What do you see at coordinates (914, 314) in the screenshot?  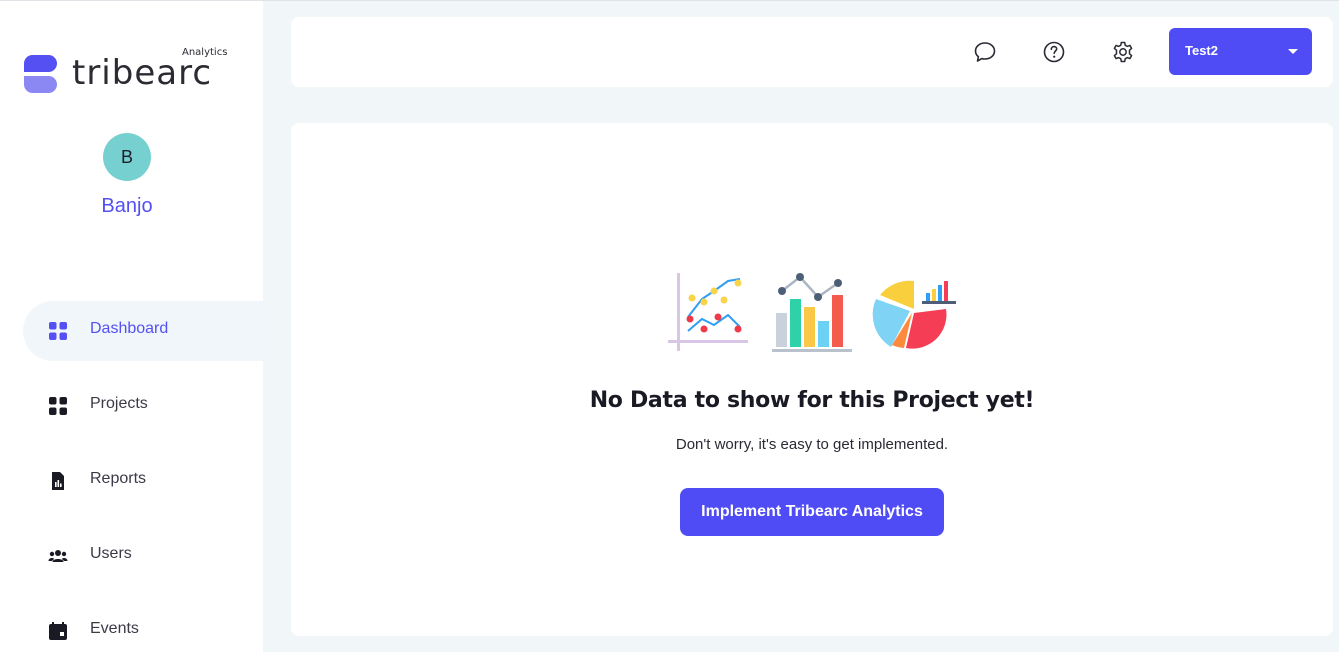 I see `pie-chart-icon` at bounding box center [914, 314].